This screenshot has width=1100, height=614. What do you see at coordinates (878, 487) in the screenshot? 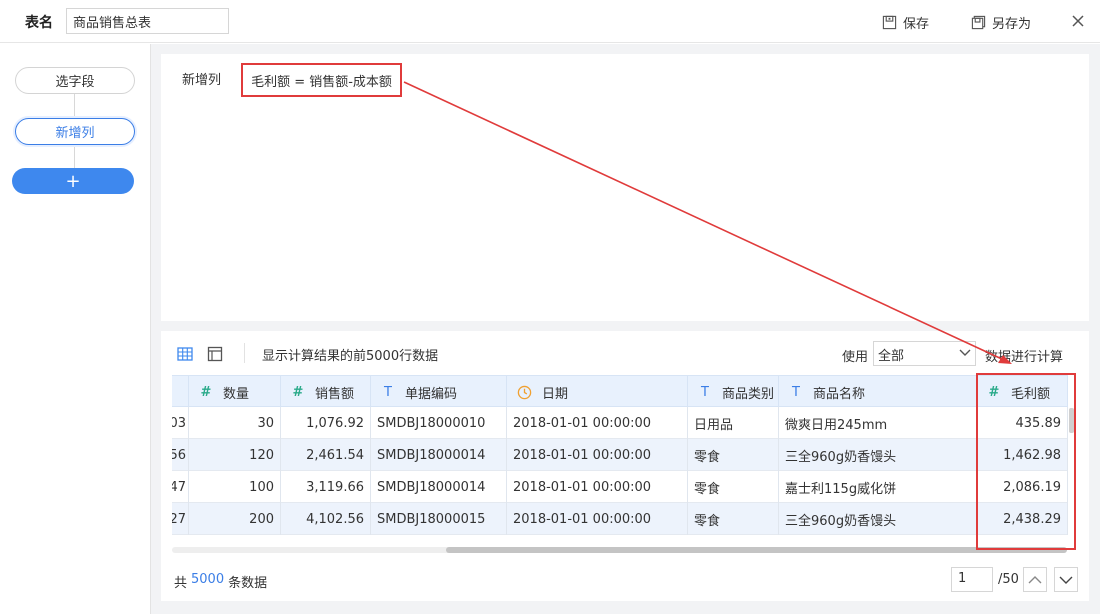
I see `cell-product: 嘉士利115g威化饼` at bounding box center [878, 487].